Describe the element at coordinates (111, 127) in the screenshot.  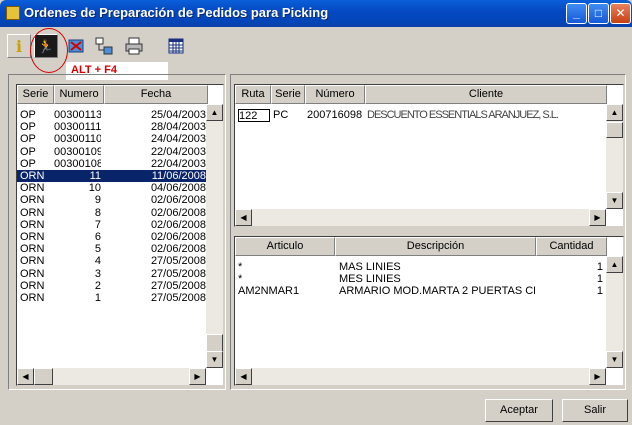
I see `table-row: OP 00300111 28/04/2003` at that location.